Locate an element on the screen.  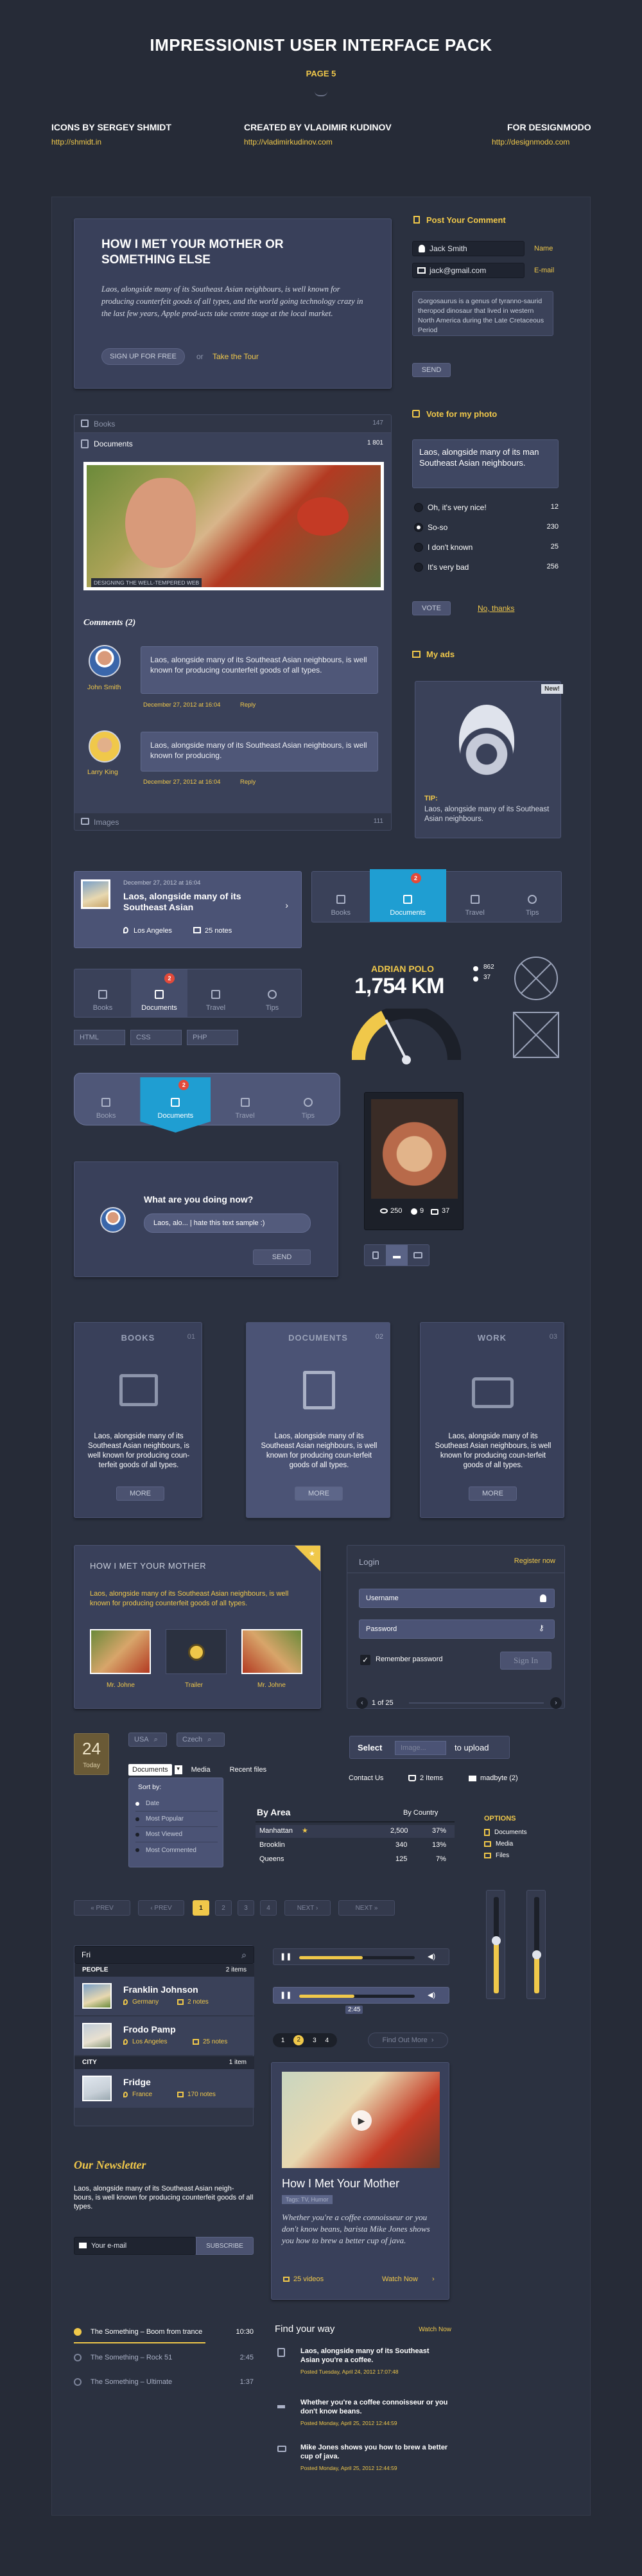
monitor-view-button is located at coordinates (418, 1255).